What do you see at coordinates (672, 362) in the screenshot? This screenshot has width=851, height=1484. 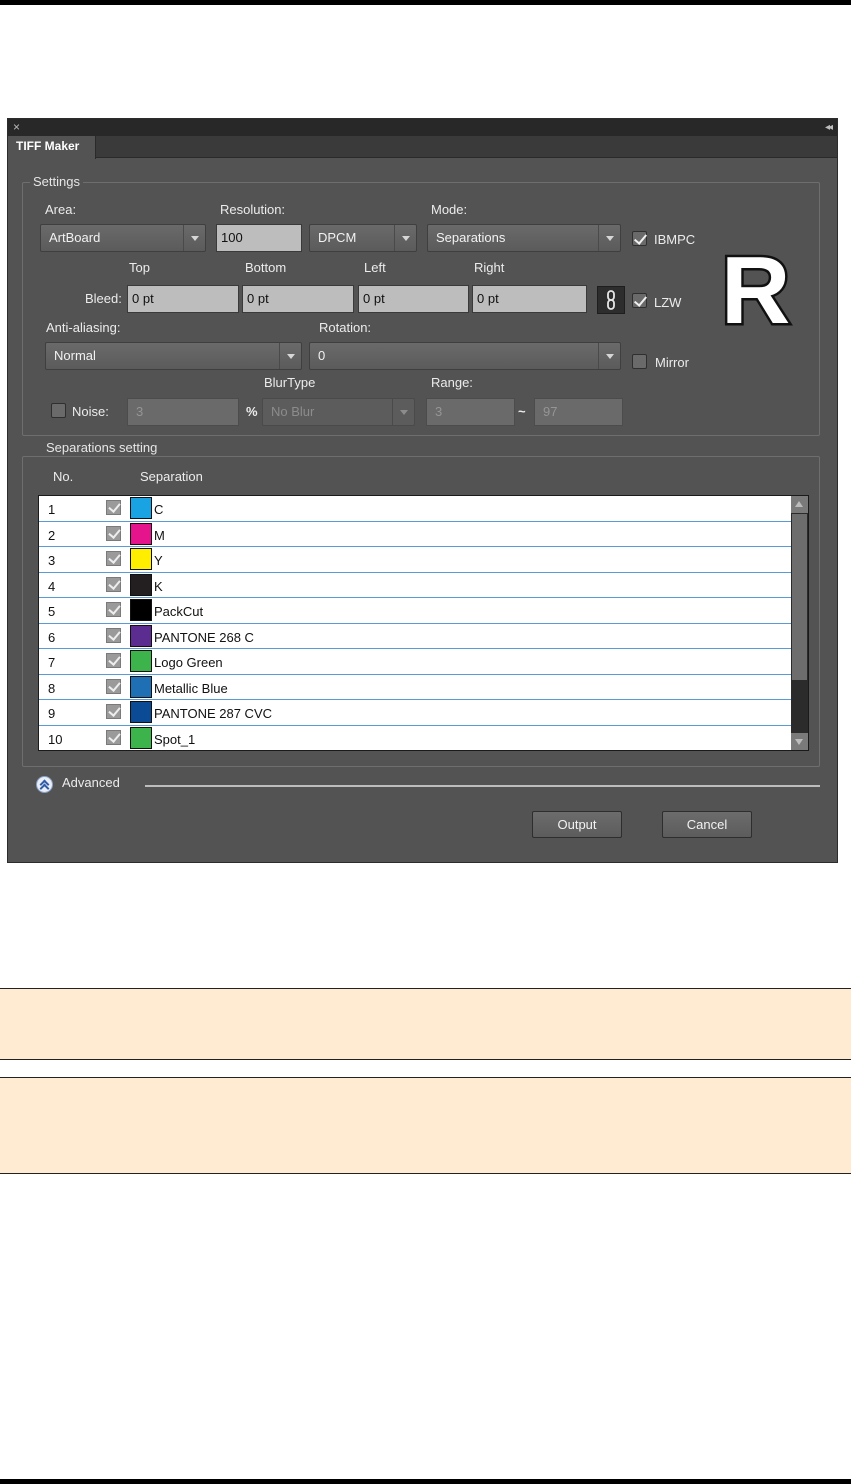 I see `mirror-label: Mirror` at bounding box center [672, 362].